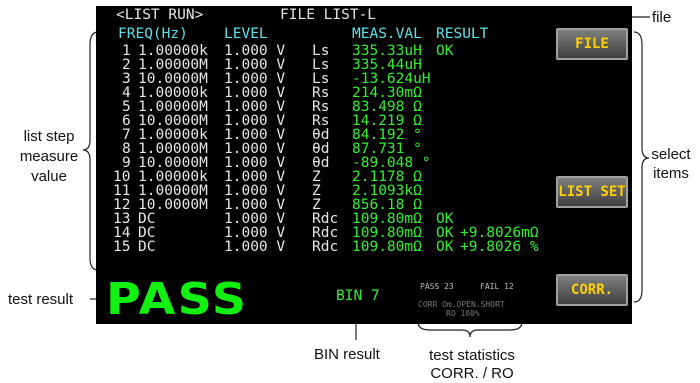 The width and height of the screenshot is (700, 383). Describe the element at coordinates (126, 79) in the screenshot. I see `row-number: 3` at that location.